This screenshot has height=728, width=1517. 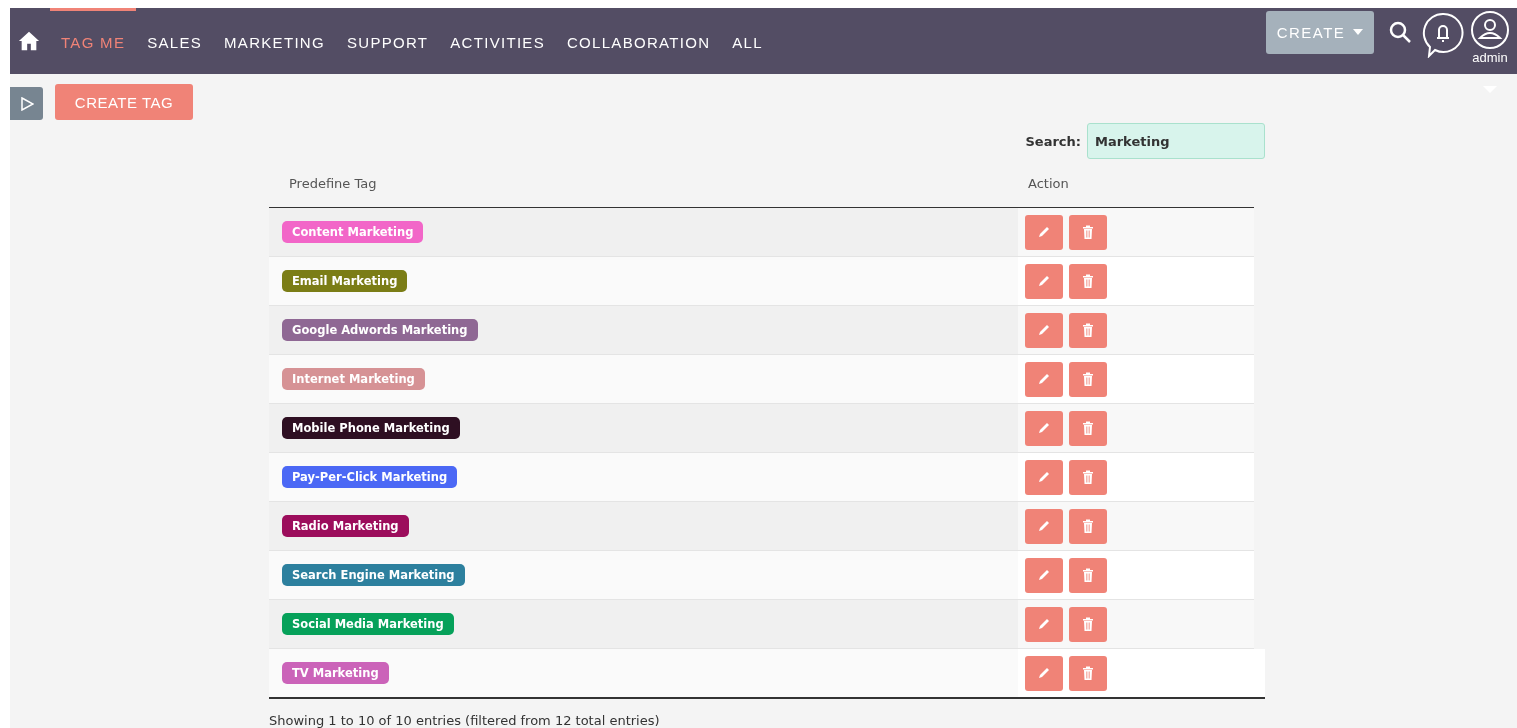 I want to click on table-info-text: Showing 1 to 10 of 10 entries (filtered from 12 total entries), so click(x=465, y=720).